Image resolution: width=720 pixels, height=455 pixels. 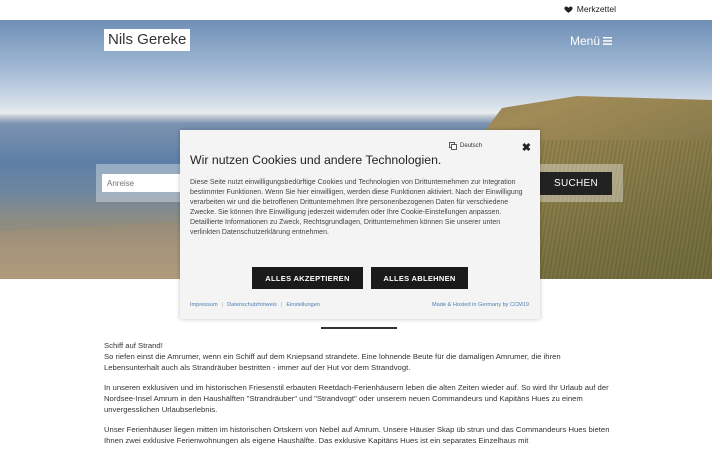 I want to click on section-divider, so click(x=359, y=328).